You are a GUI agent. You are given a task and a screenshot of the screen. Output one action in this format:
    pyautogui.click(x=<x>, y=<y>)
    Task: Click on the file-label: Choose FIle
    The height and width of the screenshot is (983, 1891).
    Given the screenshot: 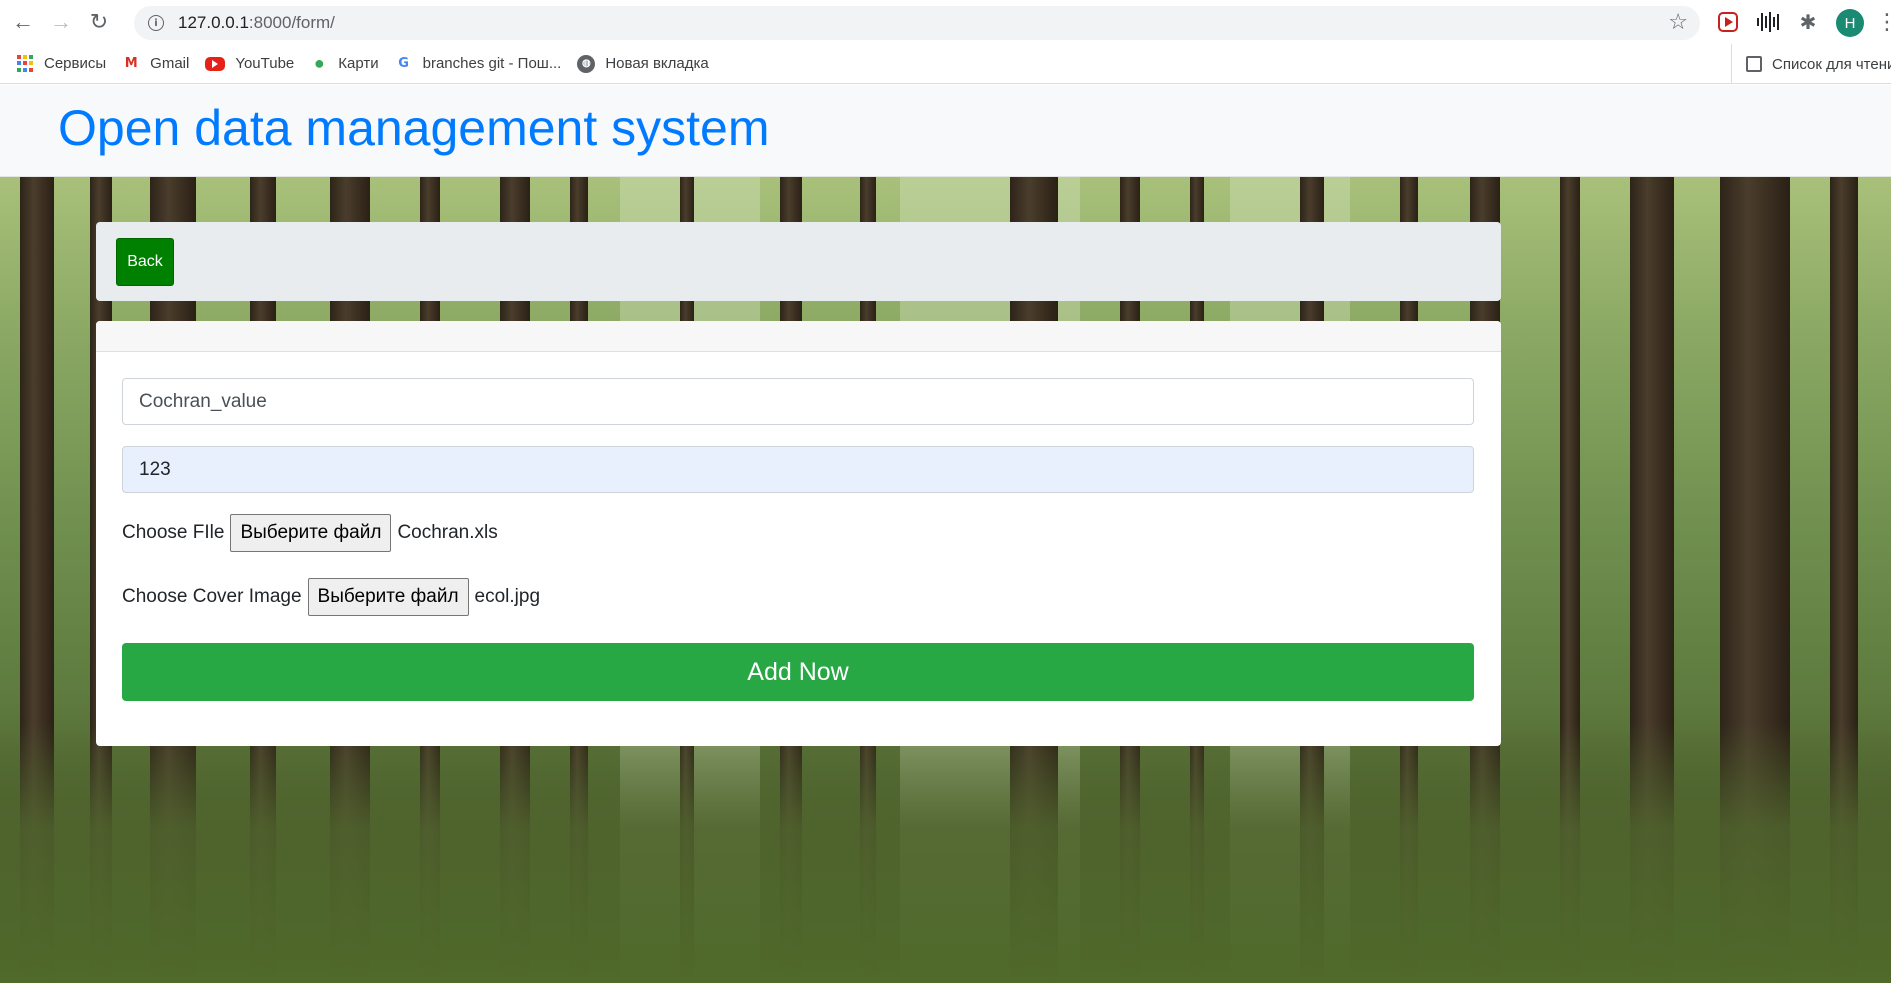 What is the action you would take?
    pyautogui.click(x=173, y=532)
    